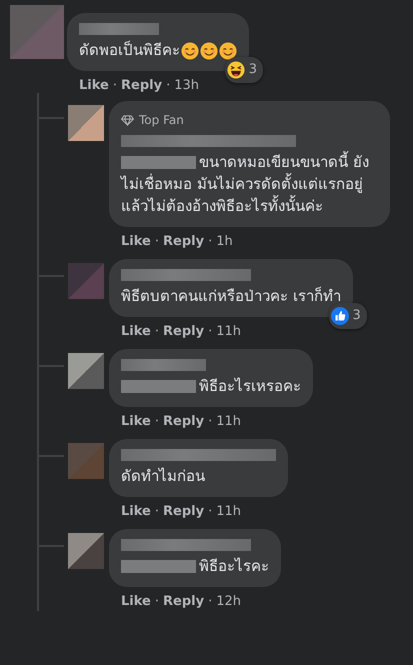 The height and width of the screenshot is (665, 413). What do you see at coordinates (228, 601) in the screenshot?
I see `comment-time: 12h` at bounding box center [228, 601].